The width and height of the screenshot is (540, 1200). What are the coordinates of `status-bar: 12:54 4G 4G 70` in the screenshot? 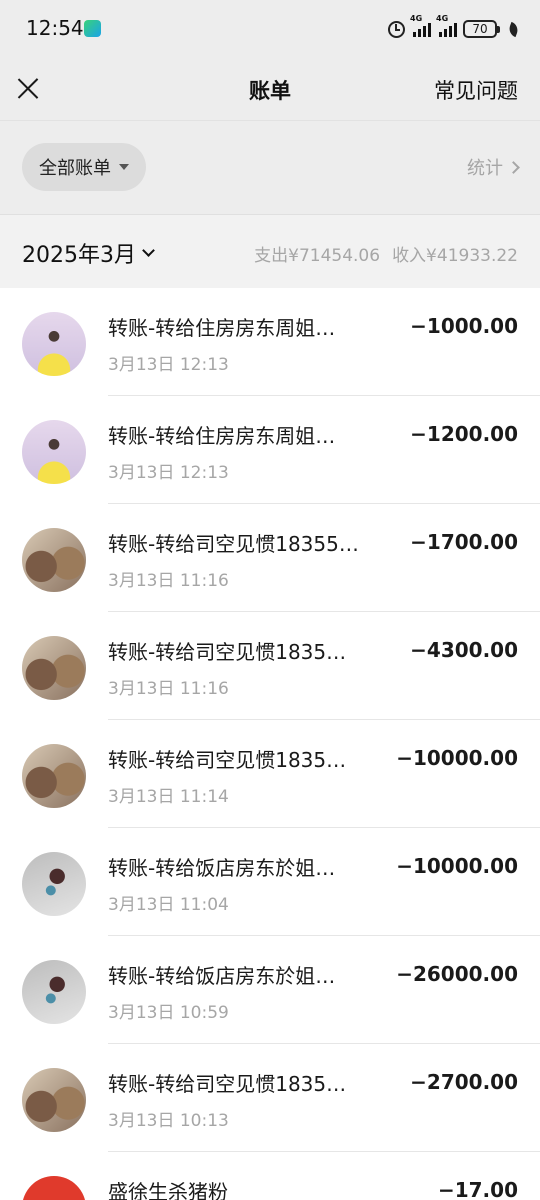 It's located at (270, 29).